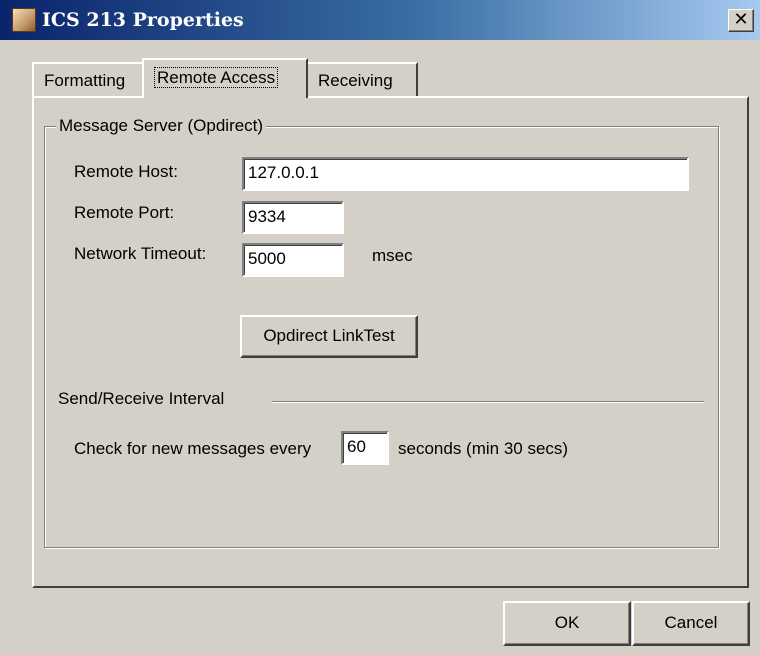 The image size is (760, 655). Describe the element at coordinates (124, 212) in the screenshot. I see `remote-port-label: Remote Port:` at that location.